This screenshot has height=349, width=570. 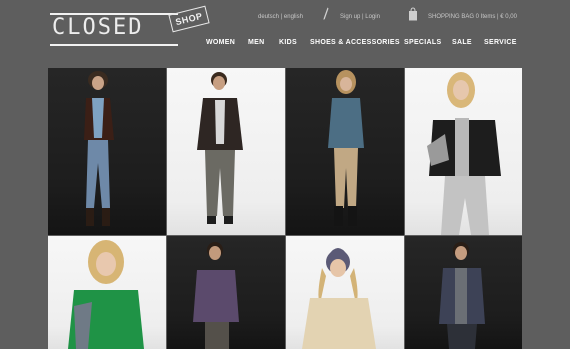 What do you see at coordinates (280, 17) in the screenshot?
I see `language-switch: deutsch | english` at bounding box center [280, 17].